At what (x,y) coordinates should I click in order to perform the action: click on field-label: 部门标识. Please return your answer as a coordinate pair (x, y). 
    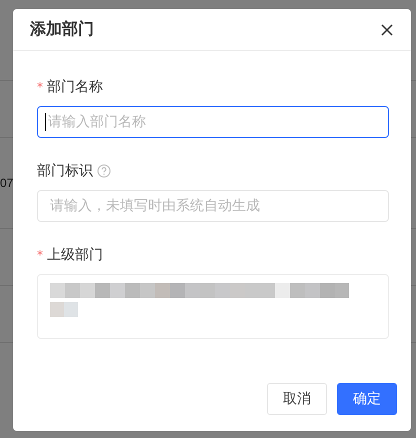
    Looking at the image, I should click on (65, 171).